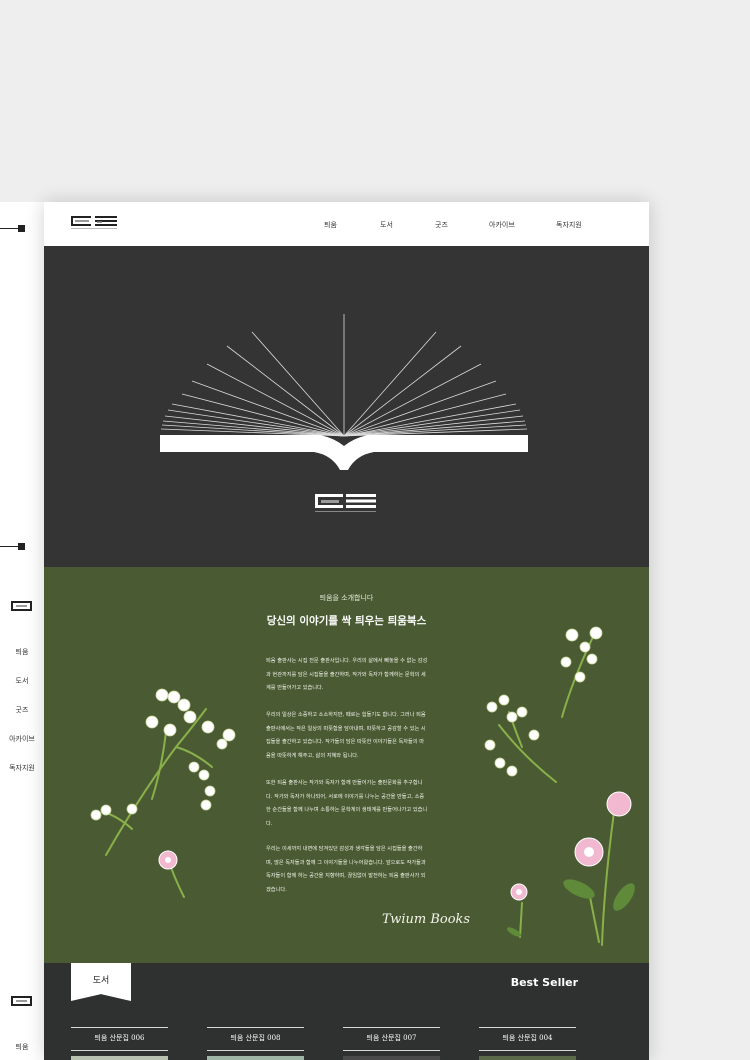 The height and width of the screenshot is (1060, 750). I want to click on sidebar-item-archive: 아카이브, so click(22, 739).